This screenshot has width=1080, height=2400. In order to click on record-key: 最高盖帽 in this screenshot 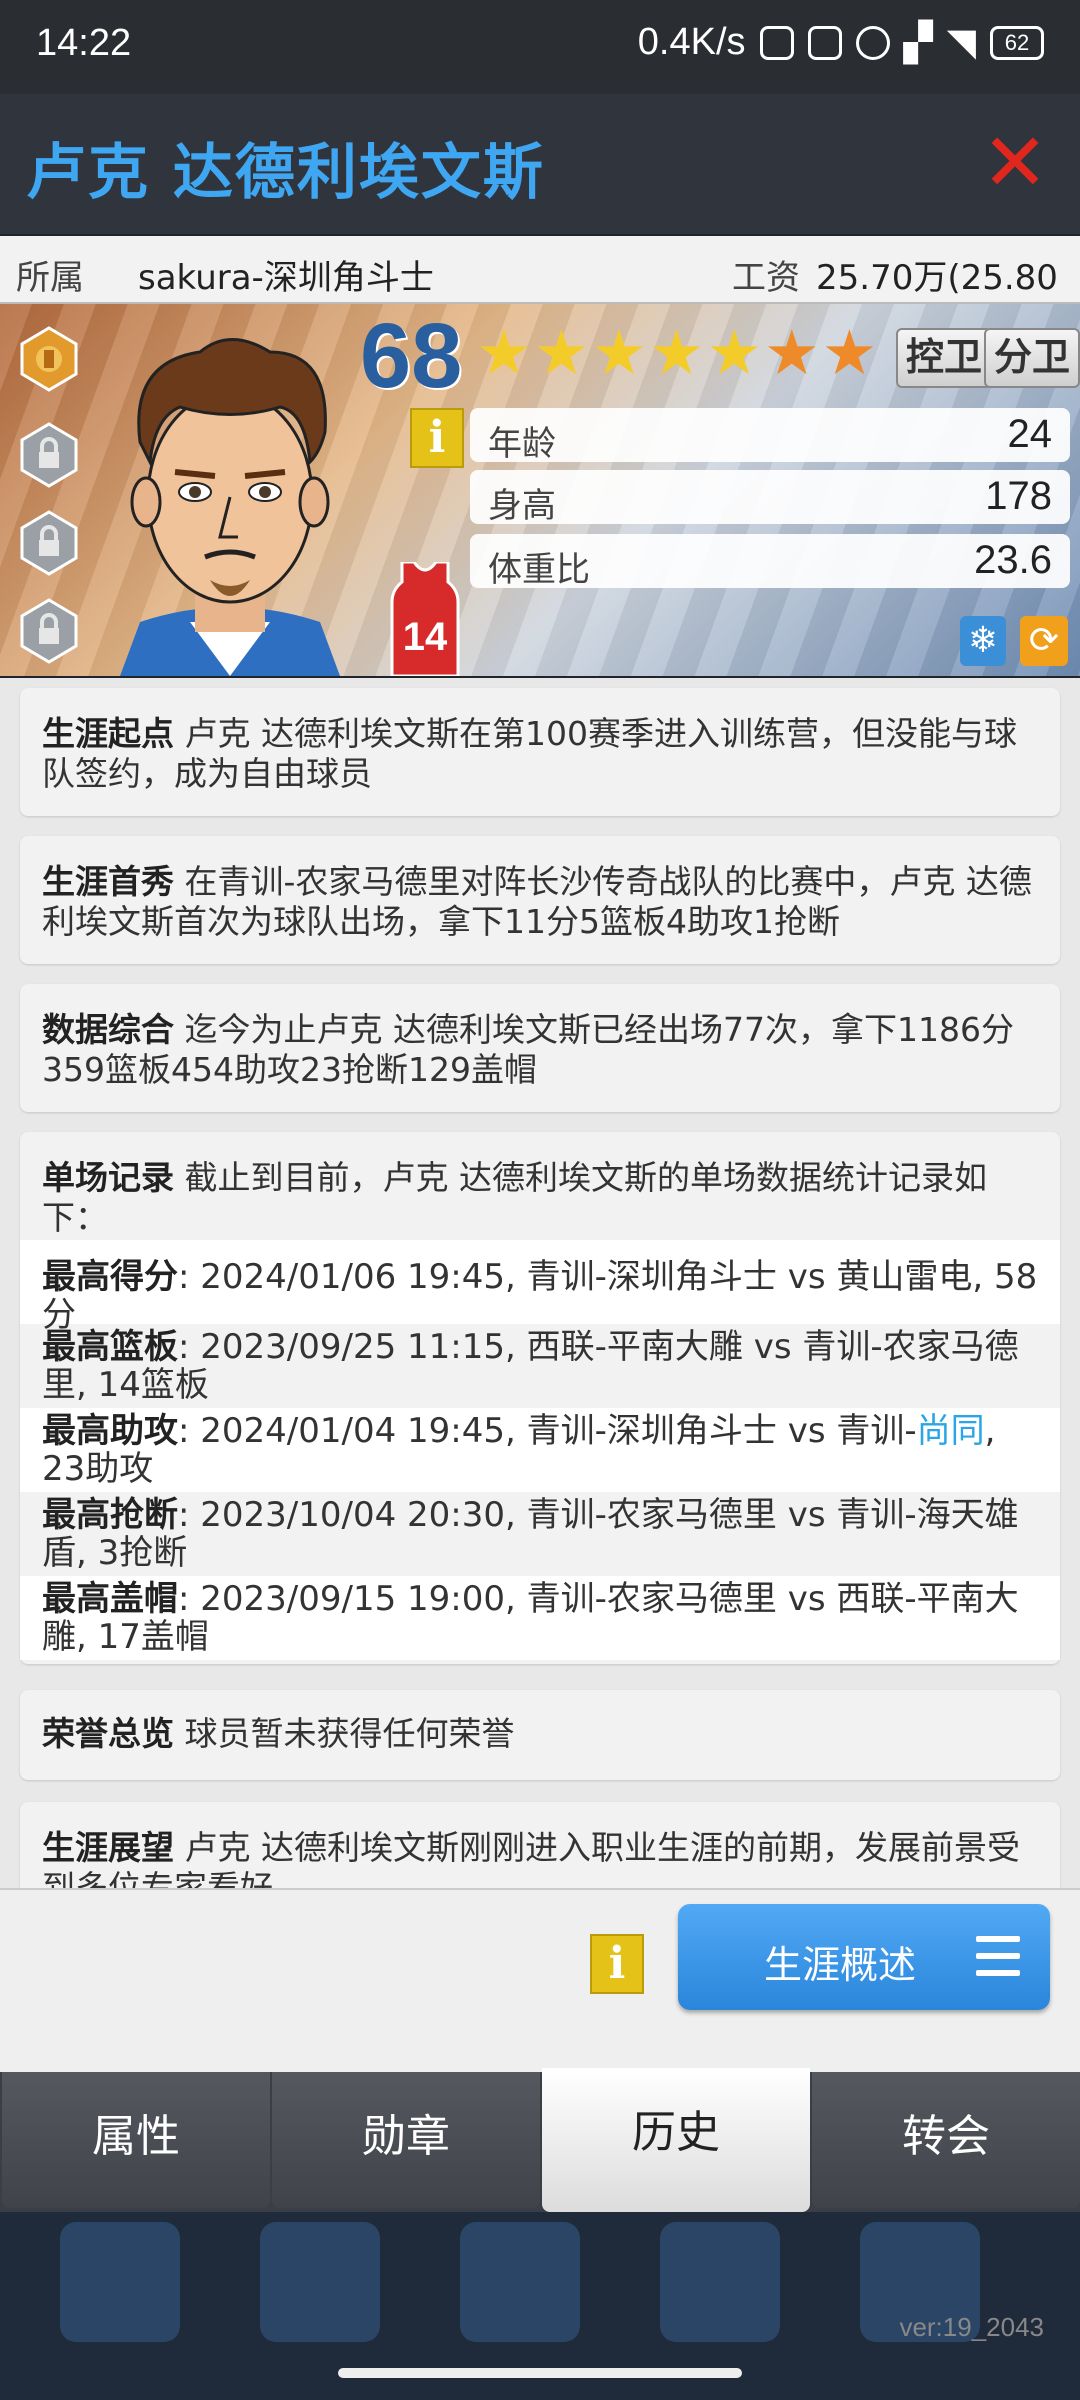, I will do `click(110, 1599)`.